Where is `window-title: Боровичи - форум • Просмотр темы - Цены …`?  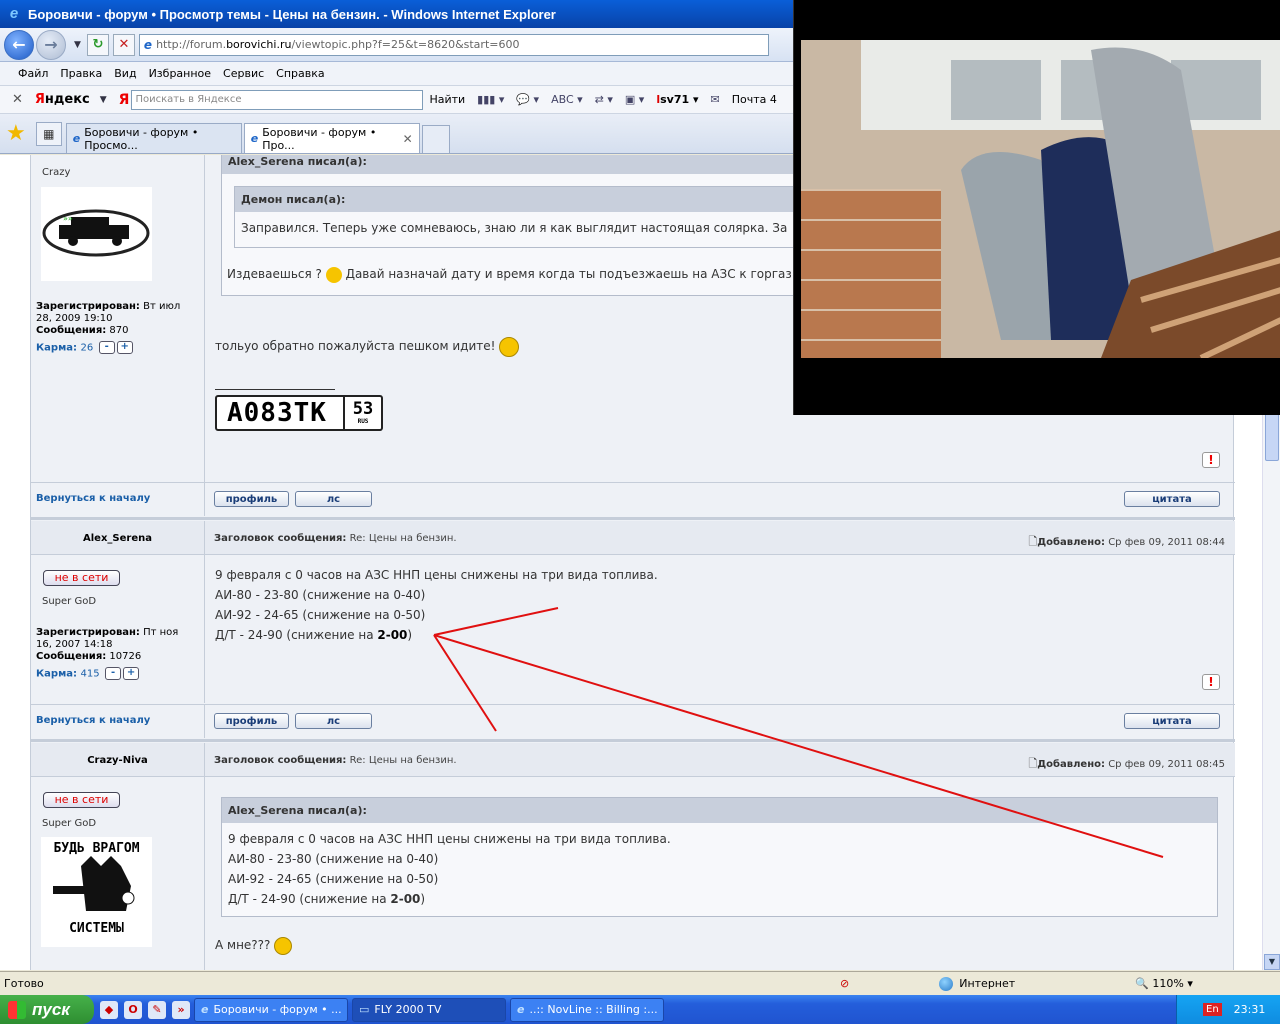 window-title: Боровичи - форум • Просмотр темы - Цены … is located at coordinates (292, 14).